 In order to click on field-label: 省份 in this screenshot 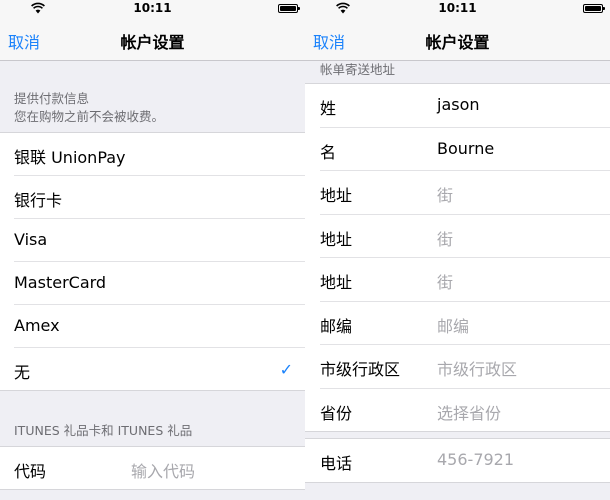, I will do `click(336, 413)`.